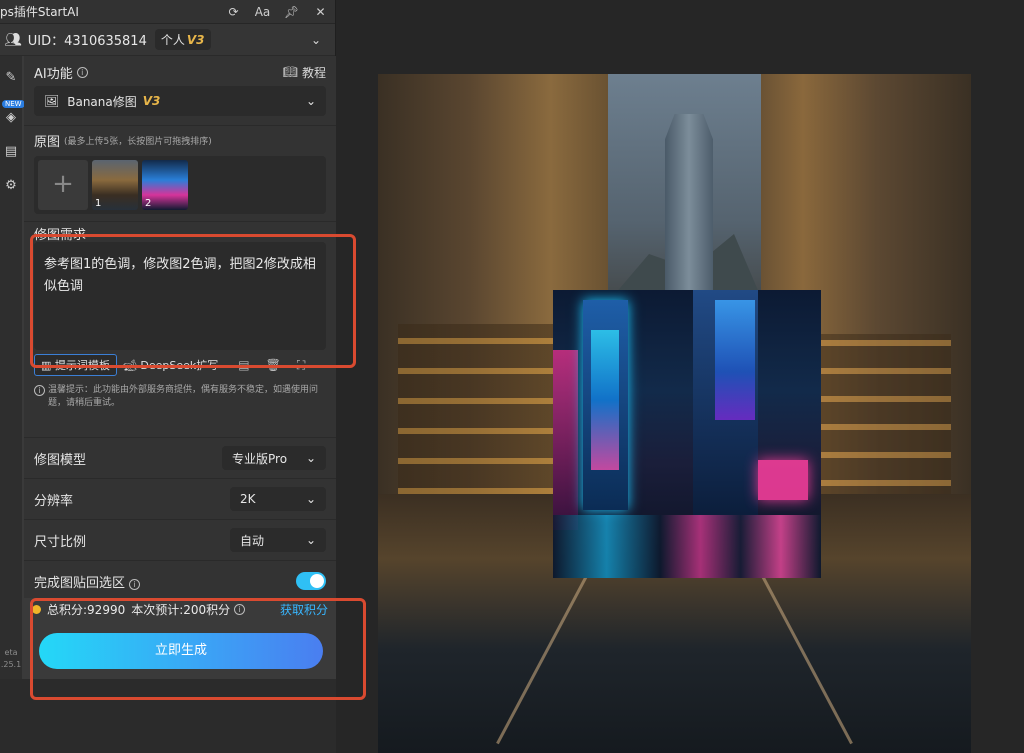  What do you see at coordinates (11, 151) in the screenshot?
I see `save-icon: ▤` at bounding box center [11, 151].